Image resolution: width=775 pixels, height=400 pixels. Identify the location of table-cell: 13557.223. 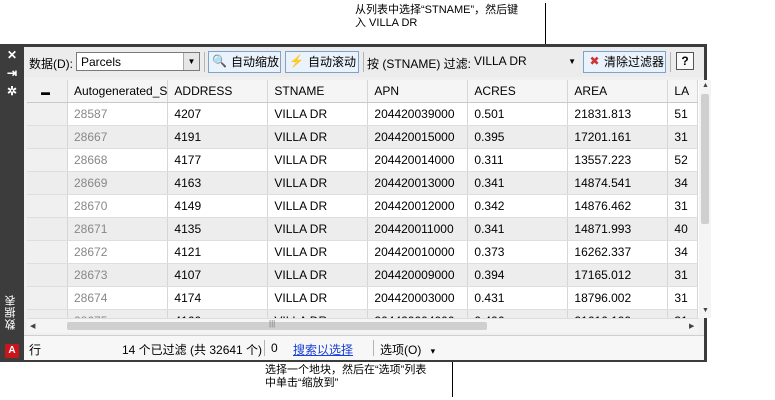
(618, 160).